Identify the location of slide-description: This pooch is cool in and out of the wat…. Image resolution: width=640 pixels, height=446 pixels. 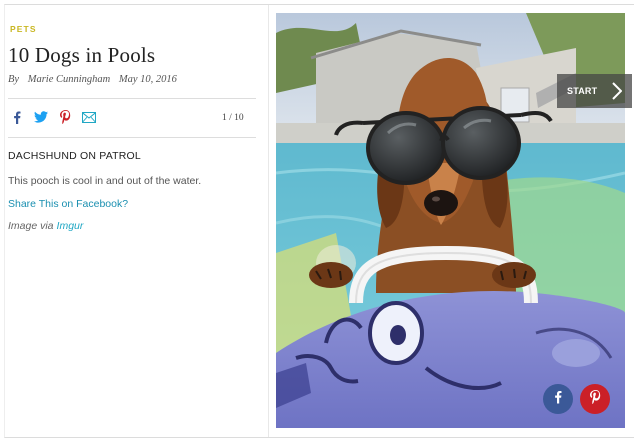
(105, 181).